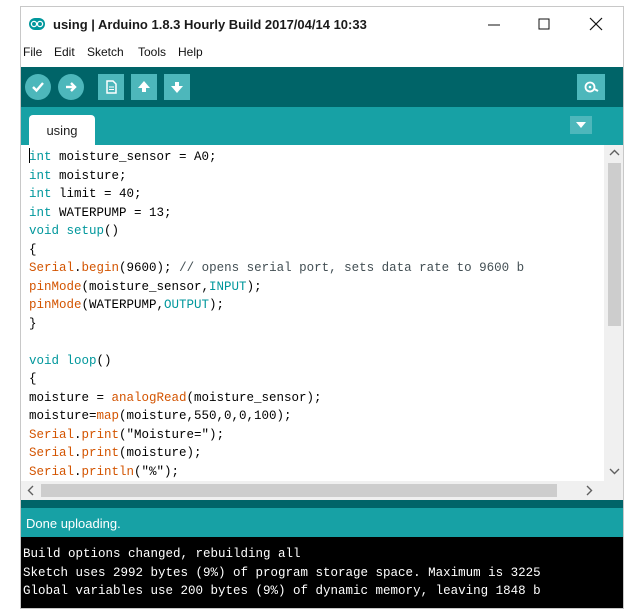  Describe the element at coordinates (322, 126) in the screenshot. I see `tabs-bar: using` at that location.